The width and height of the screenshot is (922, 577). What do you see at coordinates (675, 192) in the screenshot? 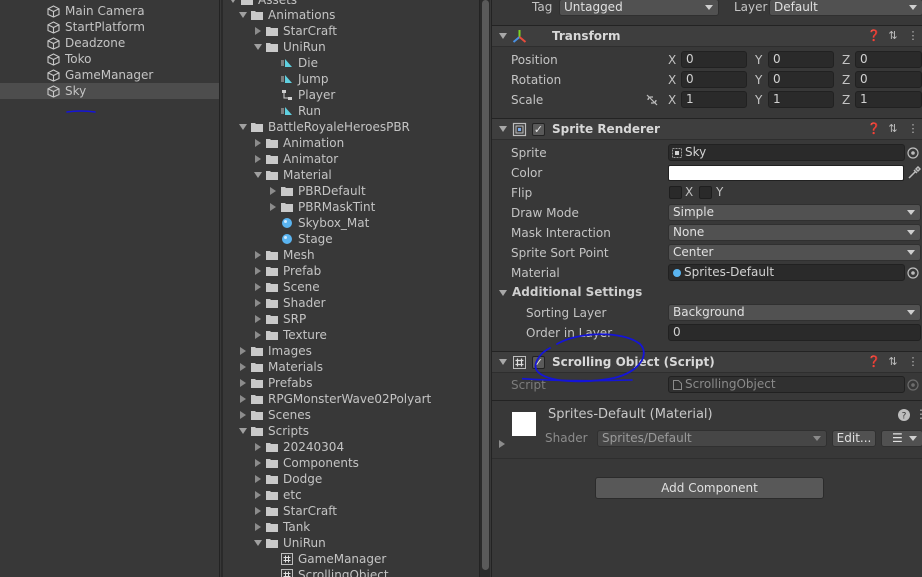
I see `flip-x-checkbox` at bounding box center [675, 192].